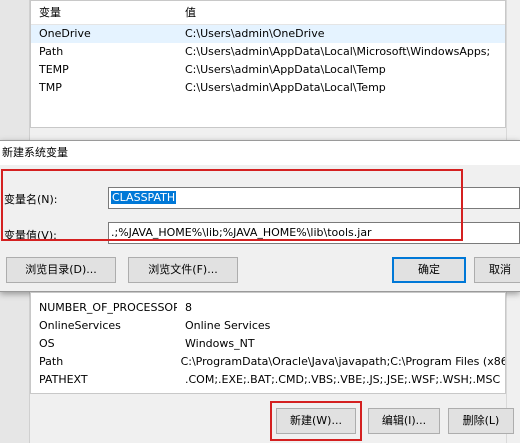 This screenshot has height=443, width=520. Describe the element at coordinates (47, 343) in the screenshot. I see `variable-name: OS` at that location.